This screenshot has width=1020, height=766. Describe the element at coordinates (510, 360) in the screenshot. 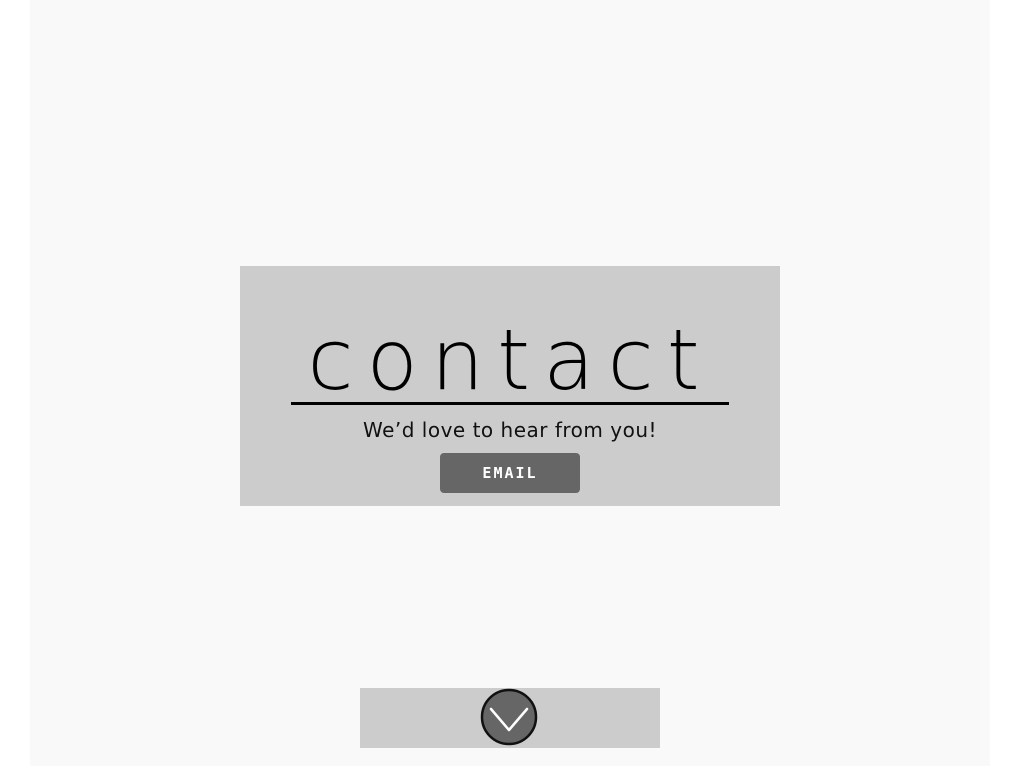

I see `contact-title: contact` at that location.